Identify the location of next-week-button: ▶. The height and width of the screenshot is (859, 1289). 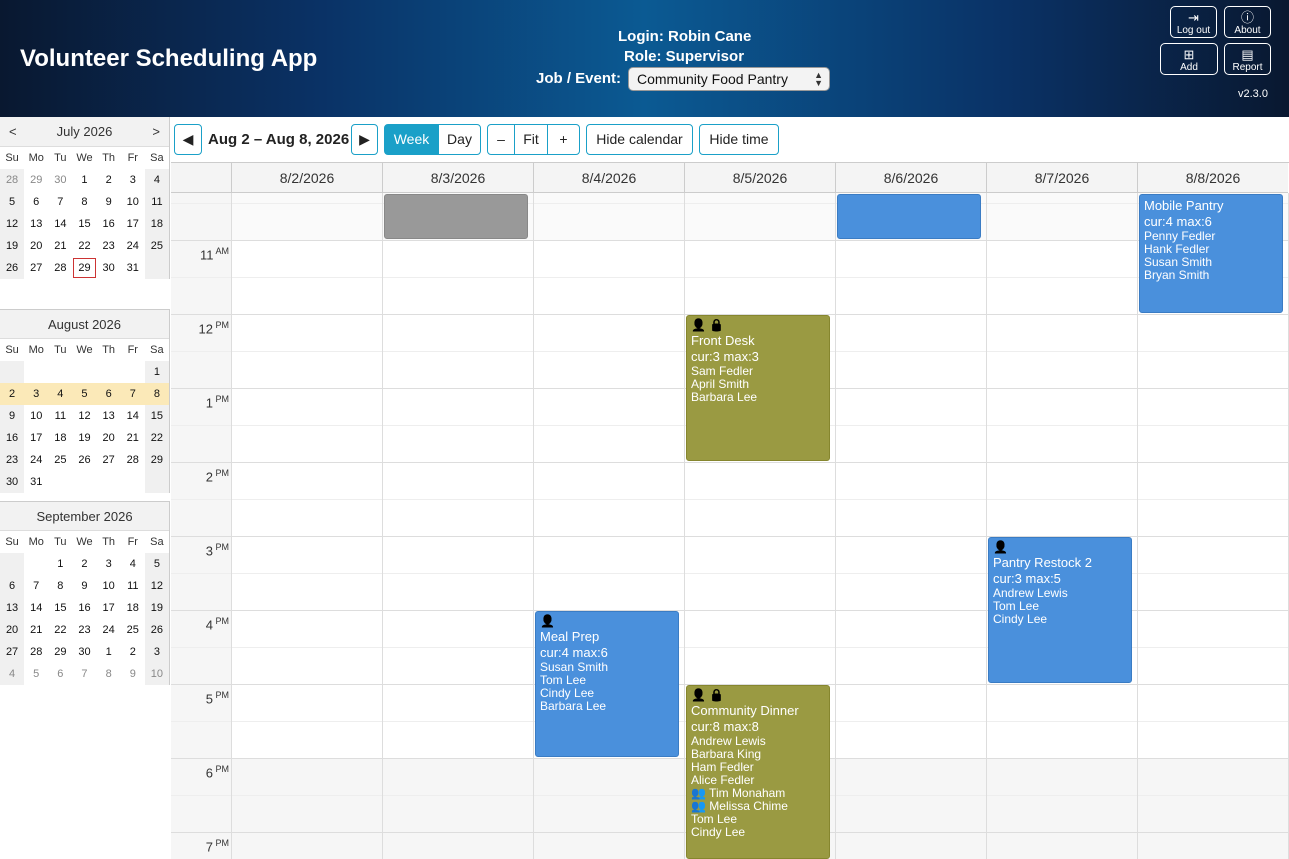
(364, 139).